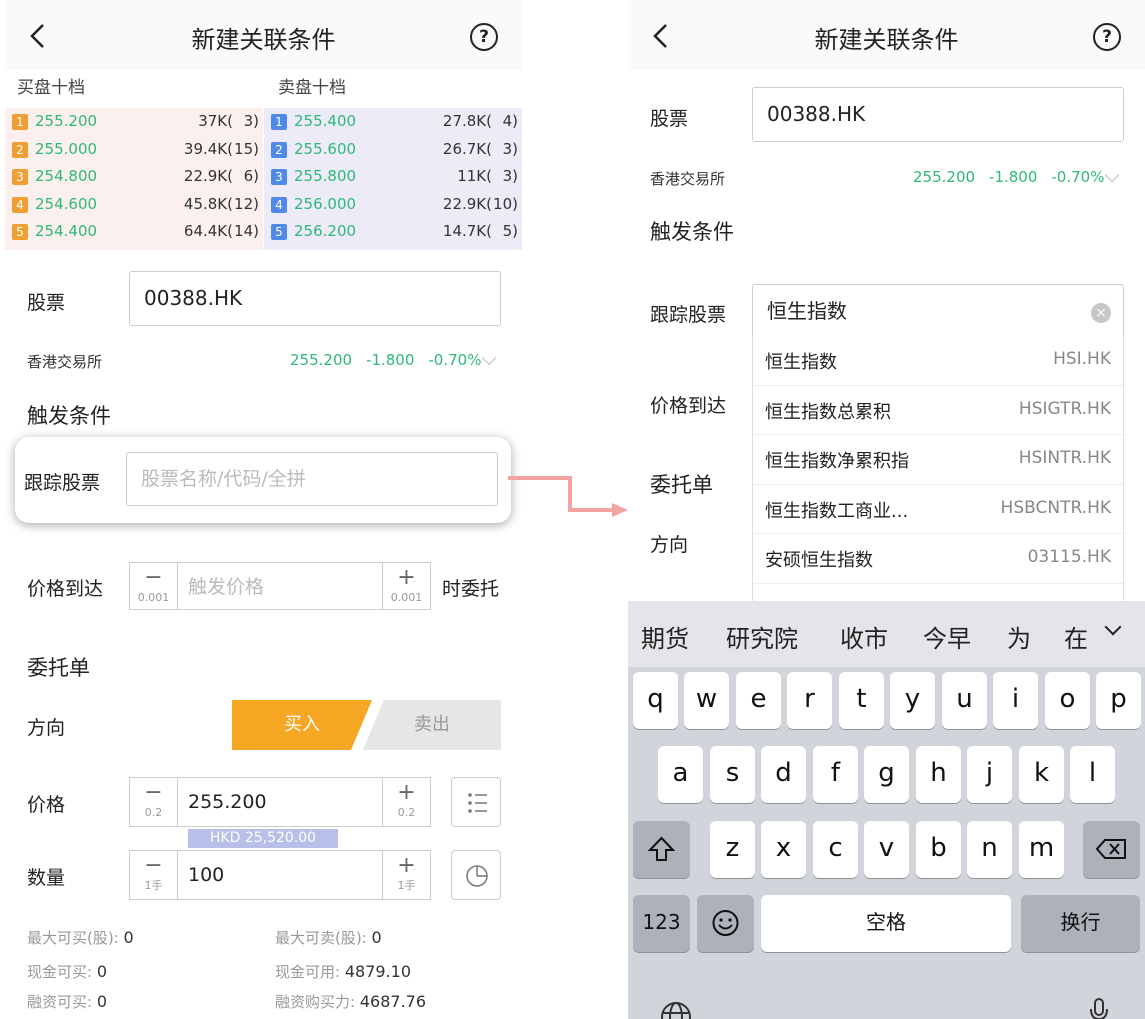 The width and height of the screenshot is (1145, 1019). What do you see at coordinates (393, 150) in the screenshot?
I see `orderbook-row: 2 255.600 26.7K(3)` at bounding box center [393, 150].